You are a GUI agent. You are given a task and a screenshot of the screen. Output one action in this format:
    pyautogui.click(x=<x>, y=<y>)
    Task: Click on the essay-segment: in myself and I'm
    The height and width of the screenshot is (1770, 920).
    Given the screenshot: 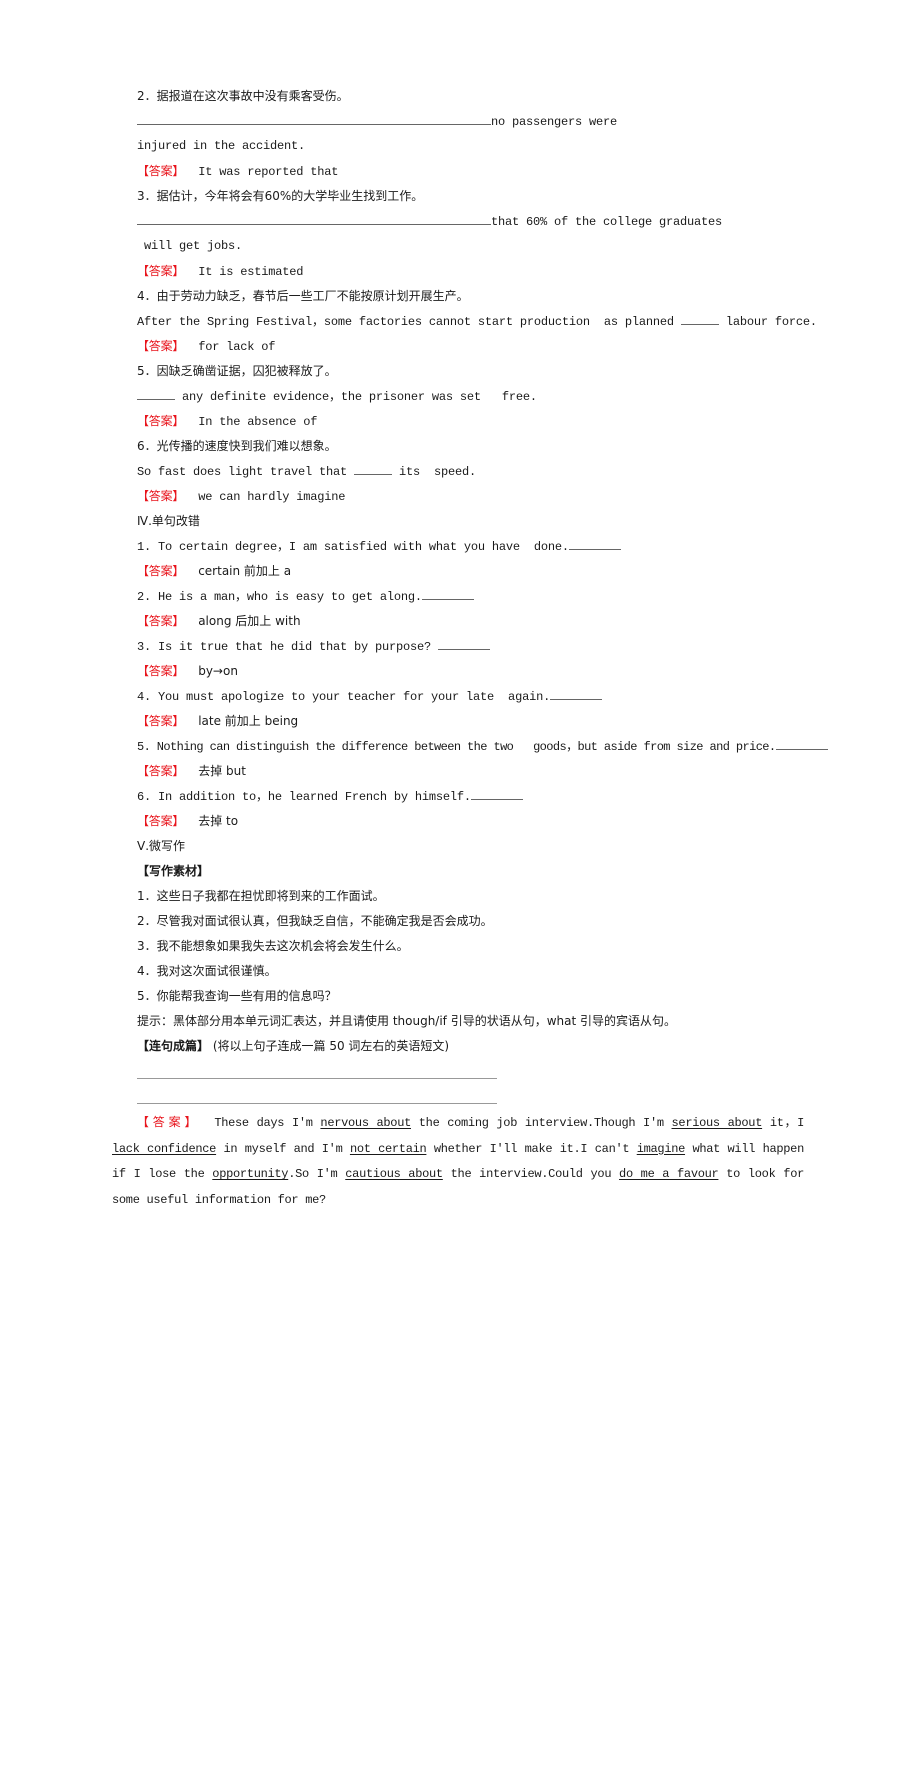 What is the action you would take?
    pyautogui.click(x=283, y=1148)
    